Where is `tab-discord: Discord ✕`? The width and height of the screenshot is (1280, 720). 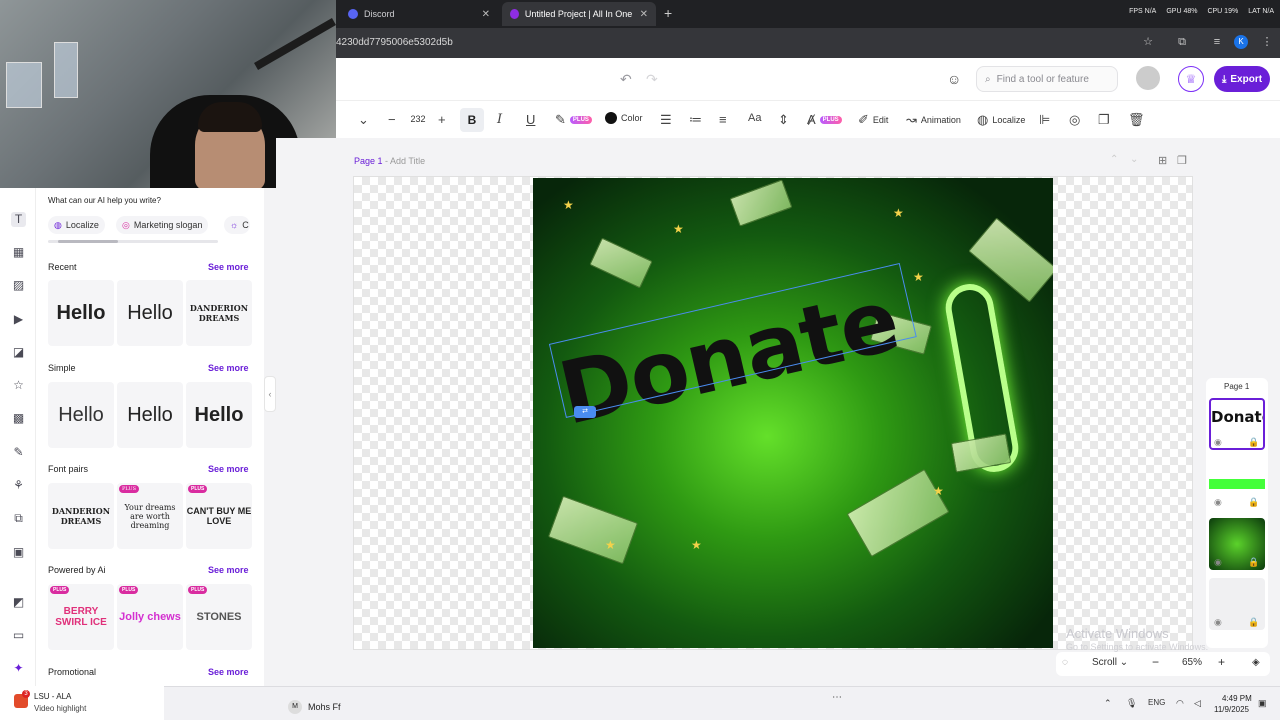 tab-discord: Discord ✕ is located at coordinates (419, 14).